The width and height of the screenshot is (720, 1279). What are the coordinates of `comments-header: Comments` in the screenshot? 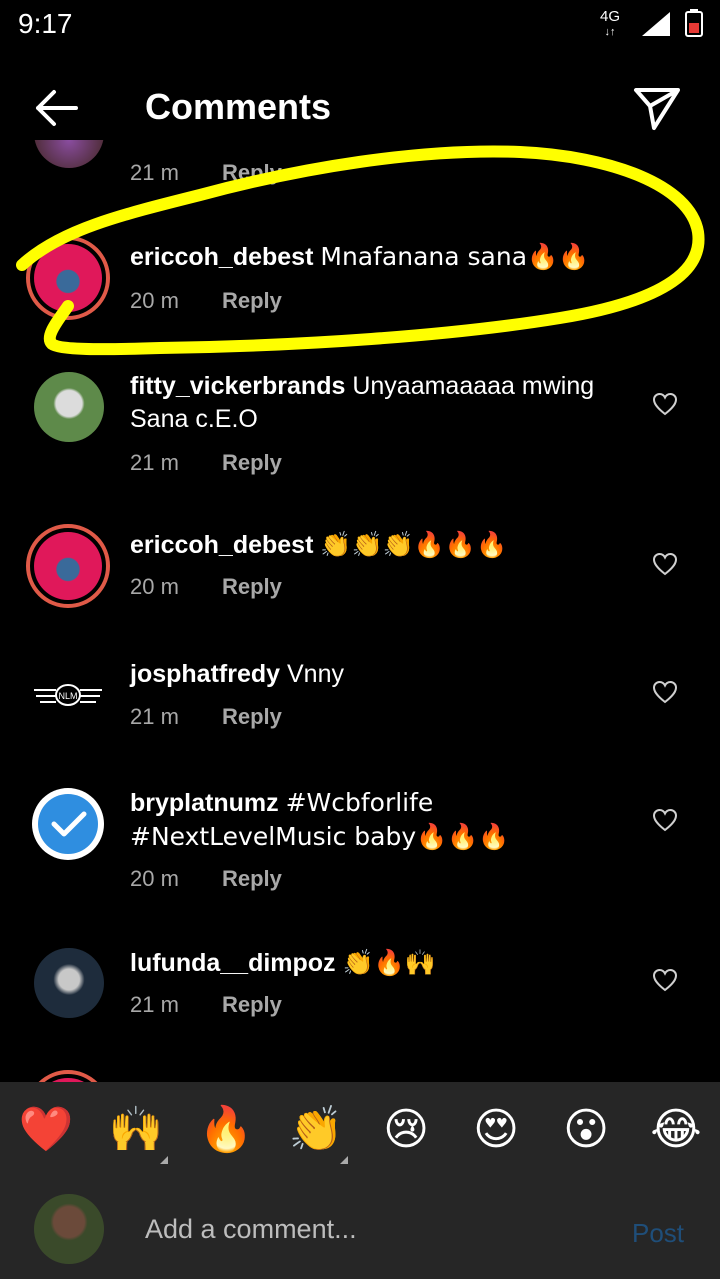 It's located at (360, 108).